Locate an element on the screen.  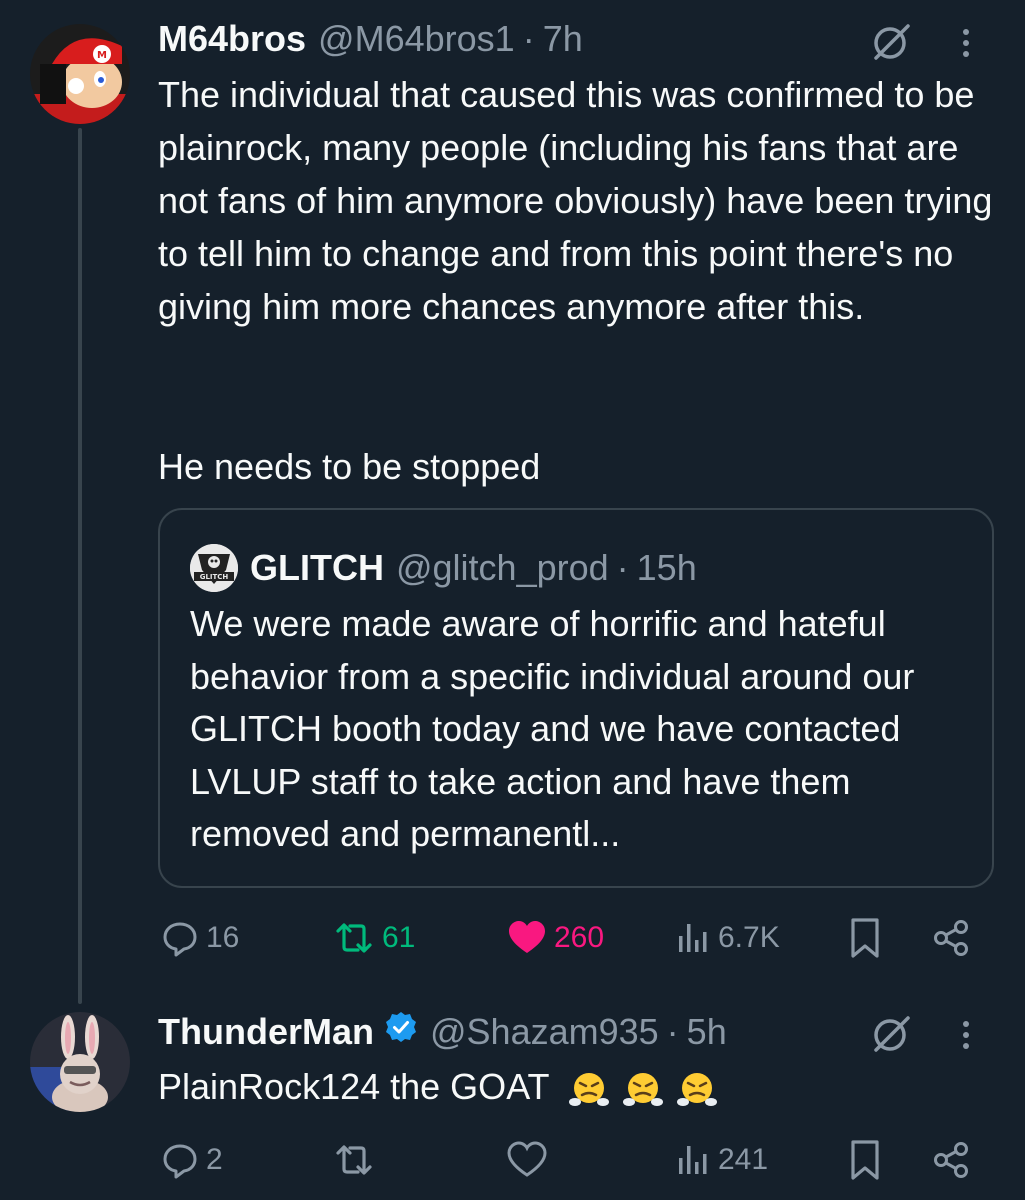
like-button is located at coordinates (527, 1160).